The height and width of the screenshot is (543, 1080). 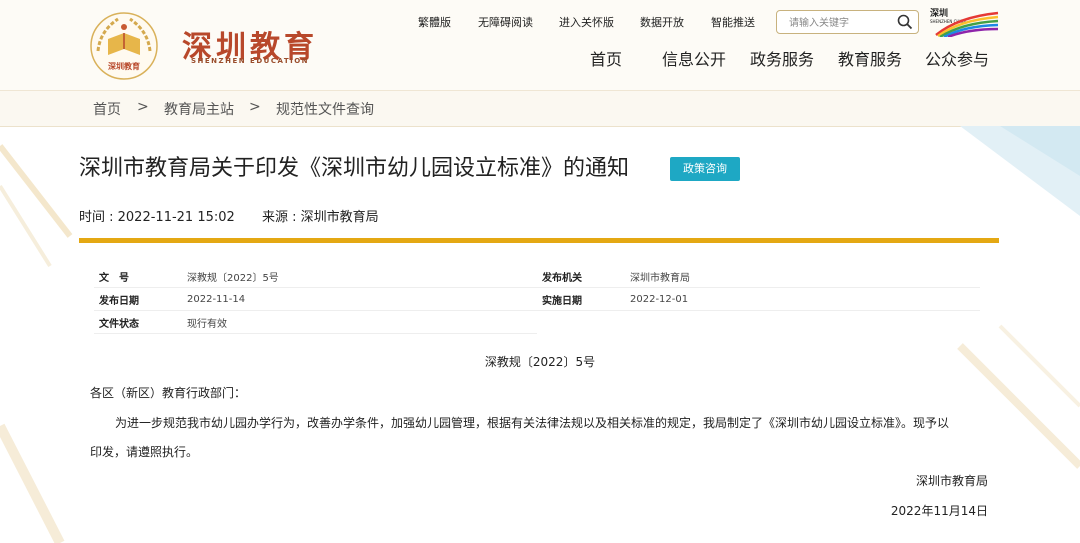 What do you see at coordinates (540, 109) in the screenshot?
I see `breadcrumb: 首页 > 教育局主站 > 规范性文件查询` at bounding box center [540, 109].